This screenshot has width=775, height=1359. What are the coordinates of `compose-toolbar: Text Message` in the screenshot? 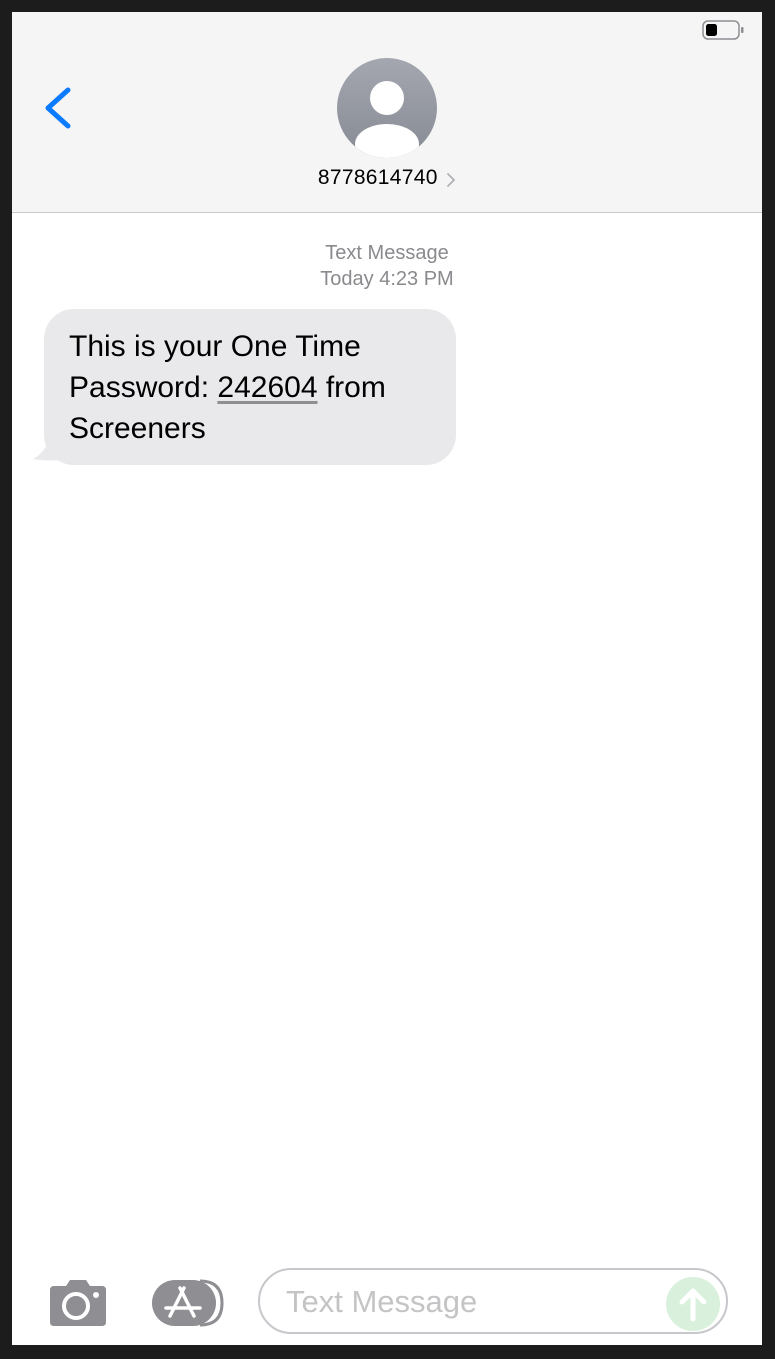 It's located at (387, 1302).